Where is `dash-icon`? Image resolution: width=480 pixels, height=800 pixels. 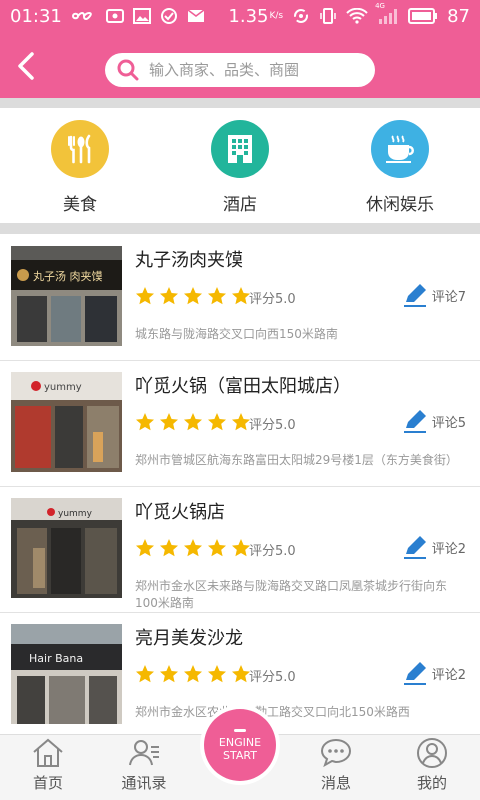
dash-icon is located at coordinates (240, 730).